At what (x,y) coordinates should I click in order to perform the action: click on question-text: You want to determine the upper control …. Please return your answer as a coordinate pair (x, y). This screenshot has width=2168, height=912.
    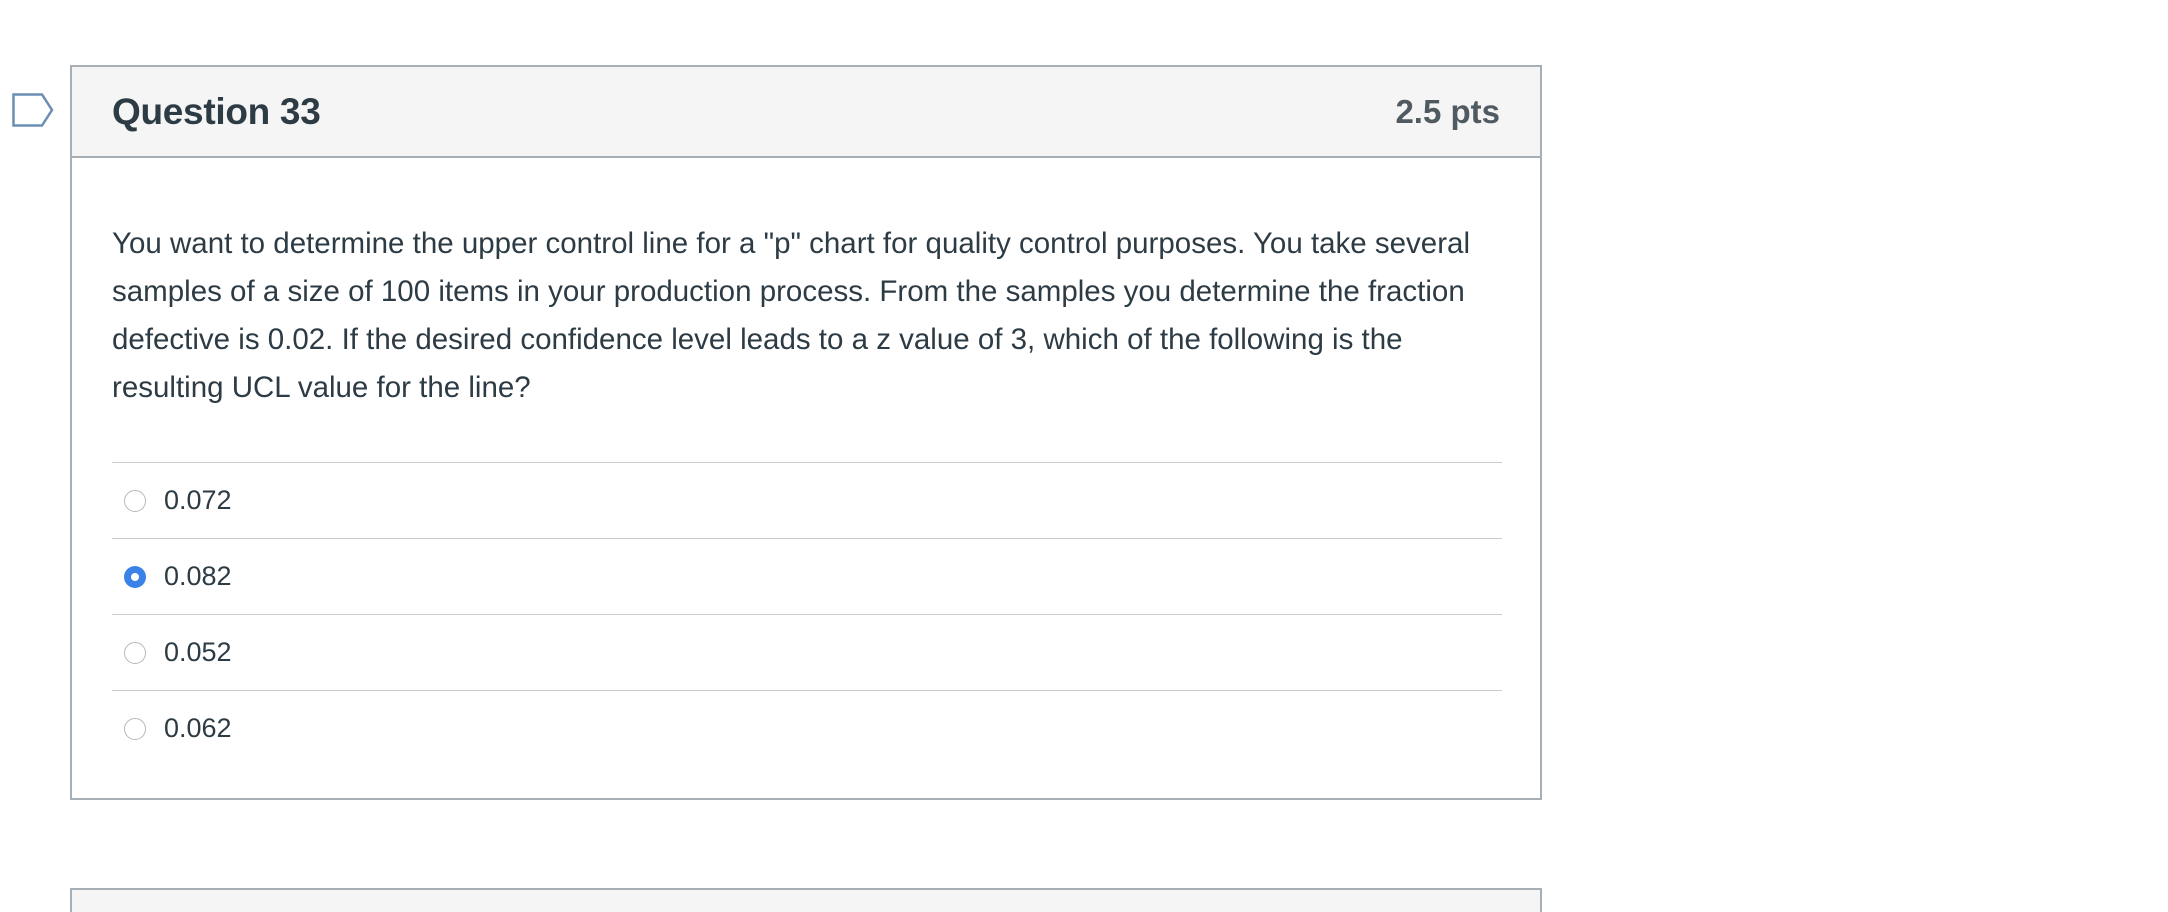
    Looking at the image, I should click on (791, 315).